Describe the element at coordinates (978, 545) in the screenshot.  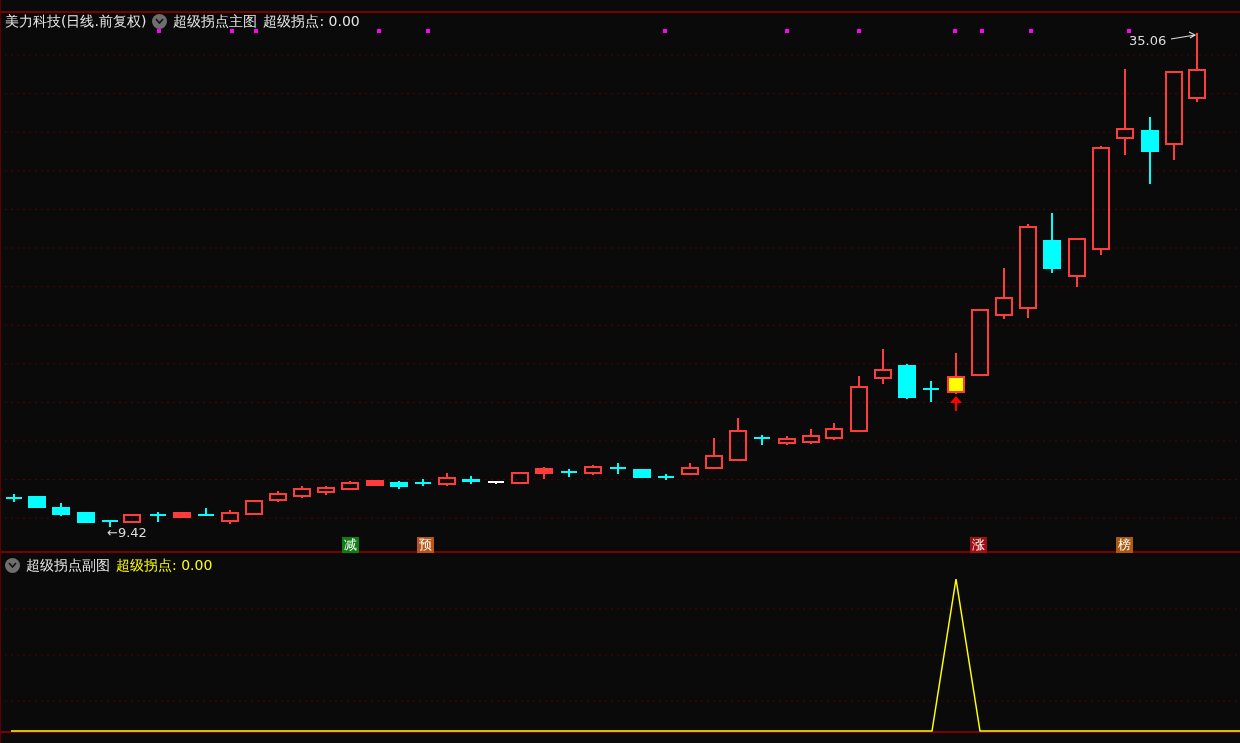
I see `signal-tag: 涨` at that location.